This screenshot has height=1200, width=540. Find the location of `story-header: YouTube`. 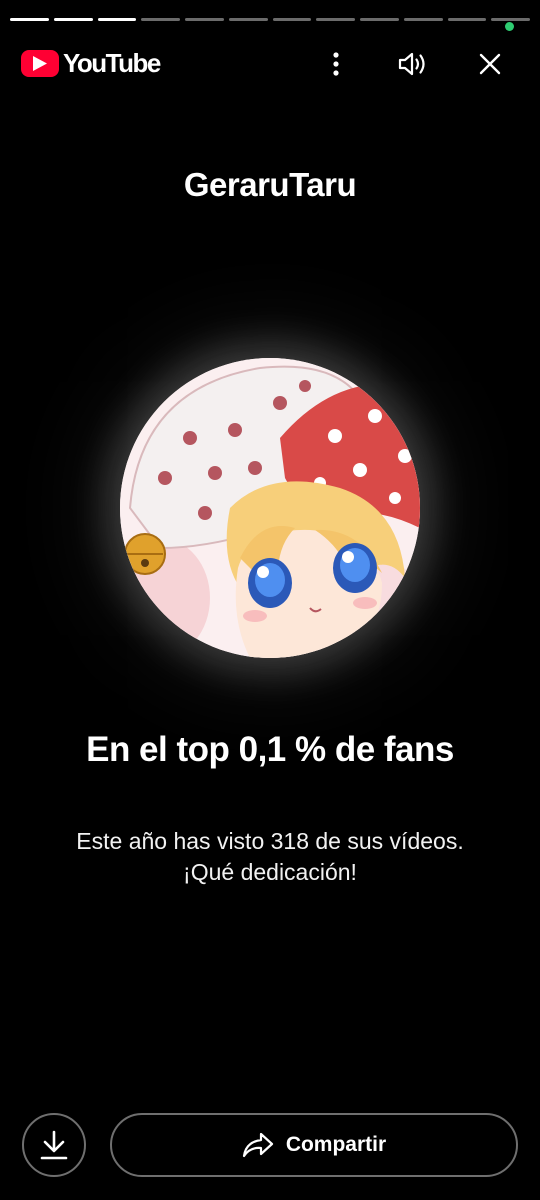

story-header: YouTube is located at coordinates (270, 62).